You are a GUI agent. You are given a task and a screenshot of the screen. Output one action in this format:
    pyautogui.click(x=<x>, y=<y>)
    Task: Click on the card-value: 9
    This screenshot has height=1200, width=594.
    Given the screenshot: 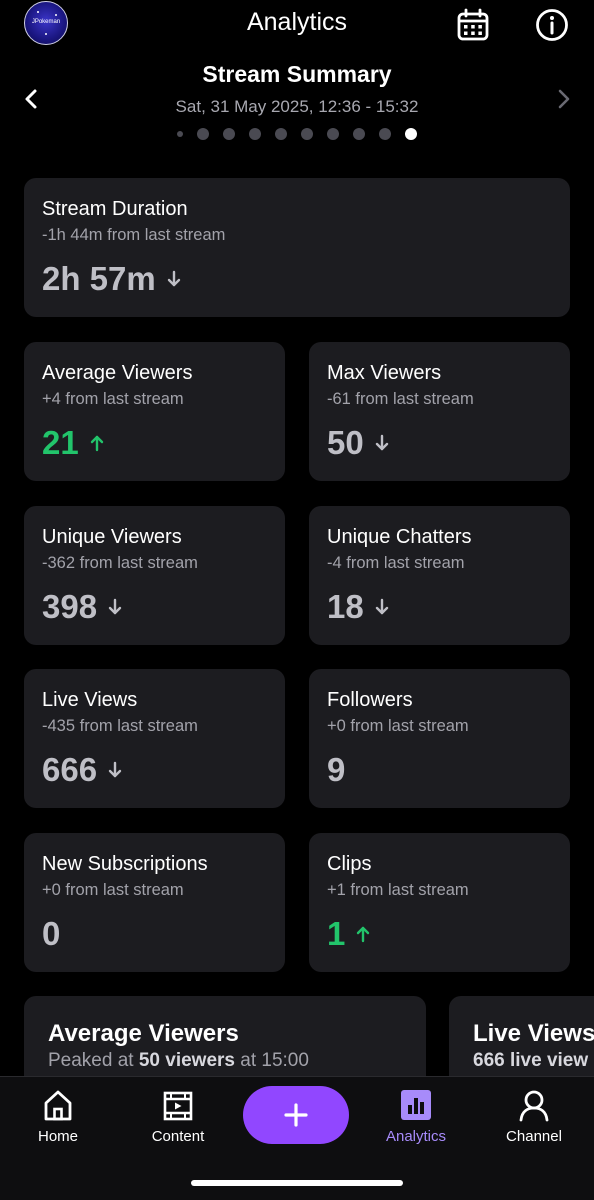 What is the action you would take?
    pyautogui.click(x=336, y=770)
    